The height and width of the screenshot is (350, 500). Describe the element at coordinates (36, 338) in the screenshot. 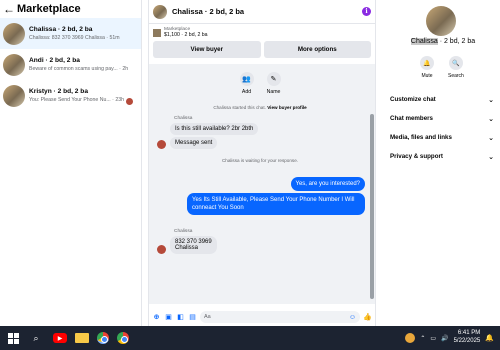

I see `search-icon: ⌕` at that location.